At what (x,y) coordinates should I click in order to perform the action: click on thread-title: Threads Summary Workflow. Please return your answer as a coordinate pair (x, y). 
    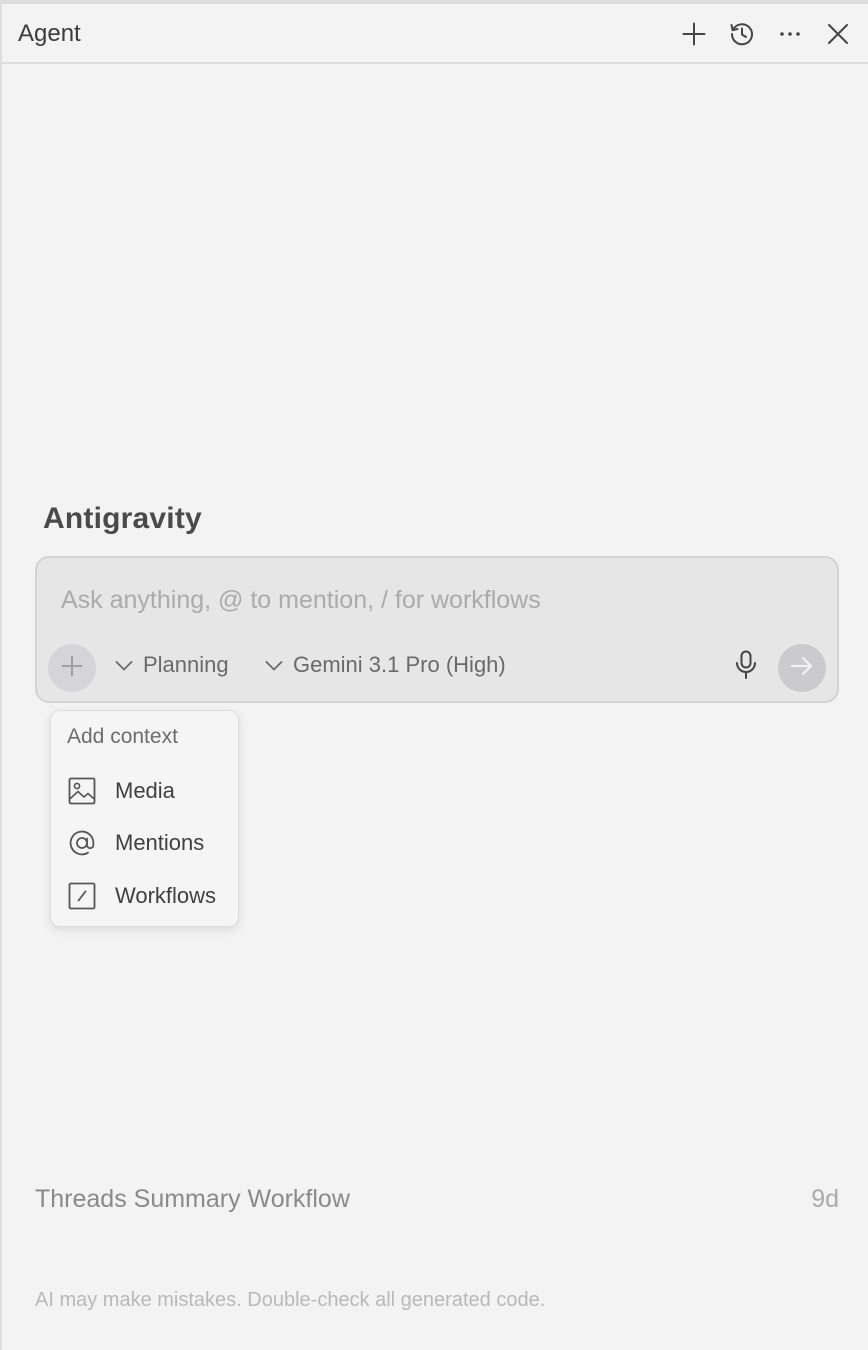
    Looking at the image, I should click on (192, 1199).